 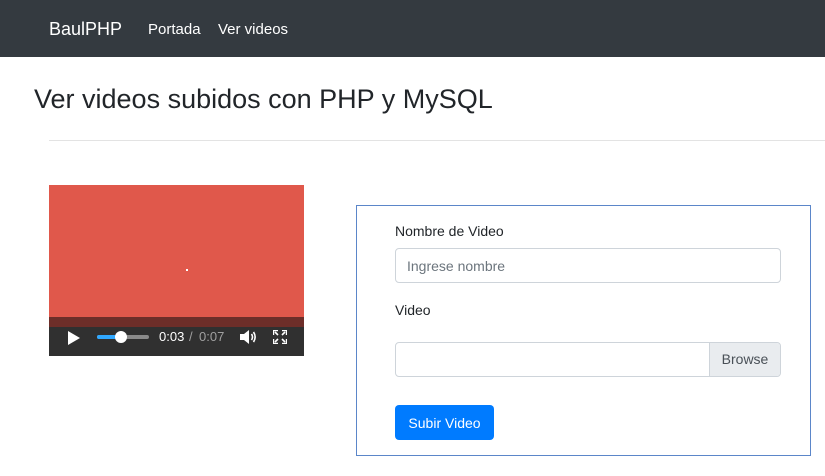 What do you see at coordinates (437, 140) in the screenshot?
I see `divider` at bounding box center [437, 140].